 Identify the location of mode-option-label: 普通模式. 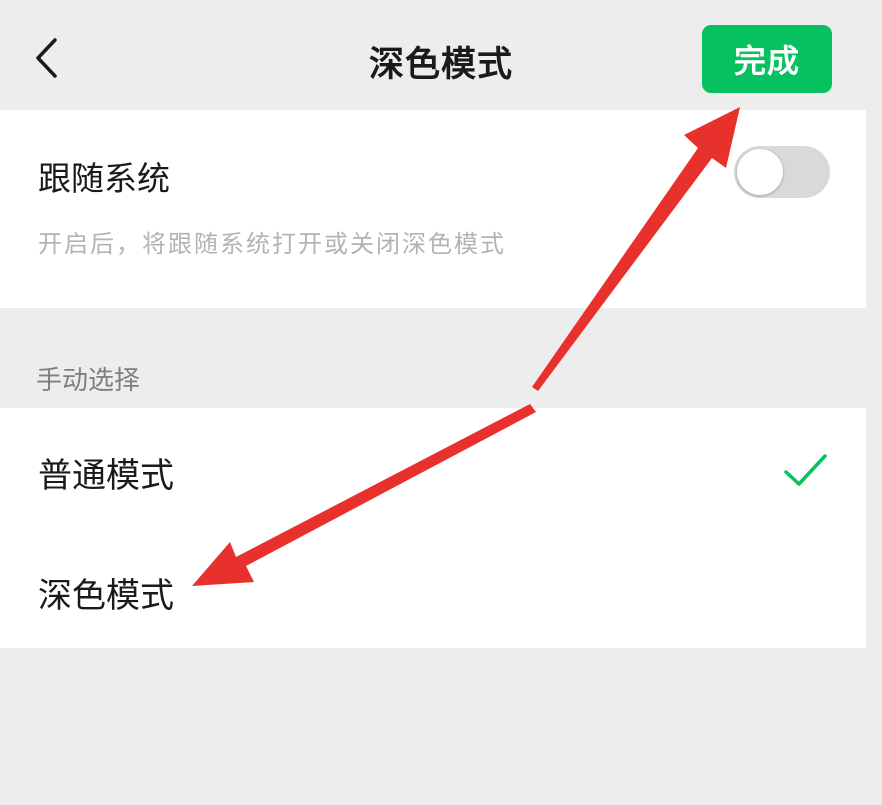
(106, 476).